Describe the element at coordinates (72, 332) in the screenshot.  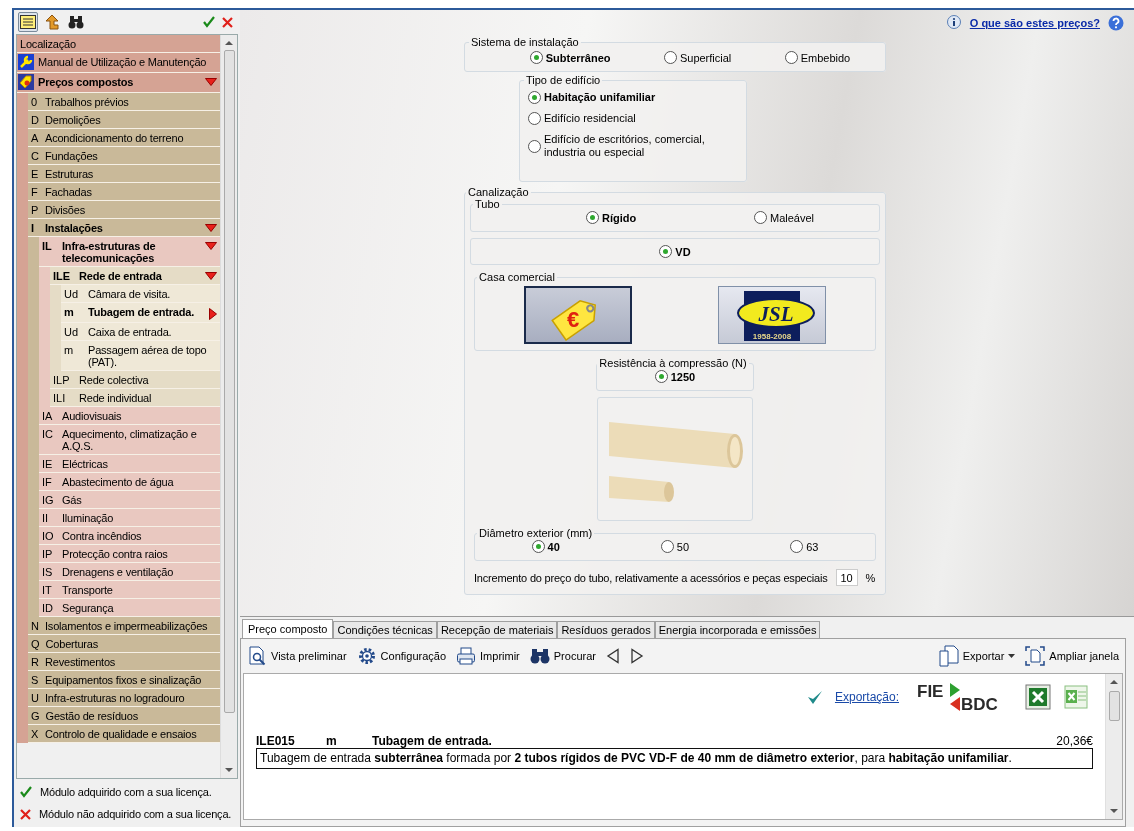
I see `tree-item-code: Ud` at that location.